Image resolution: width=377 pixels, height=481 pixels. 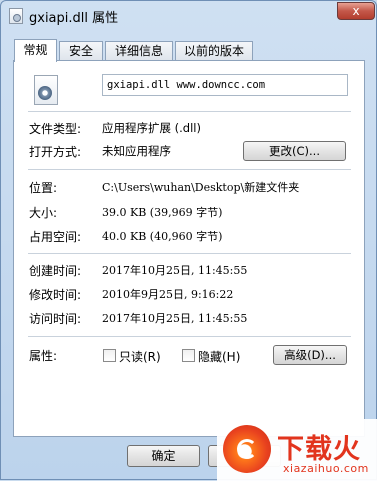 I want to click on hidden-label: 隐藏(H), so click(x=219, y=357).